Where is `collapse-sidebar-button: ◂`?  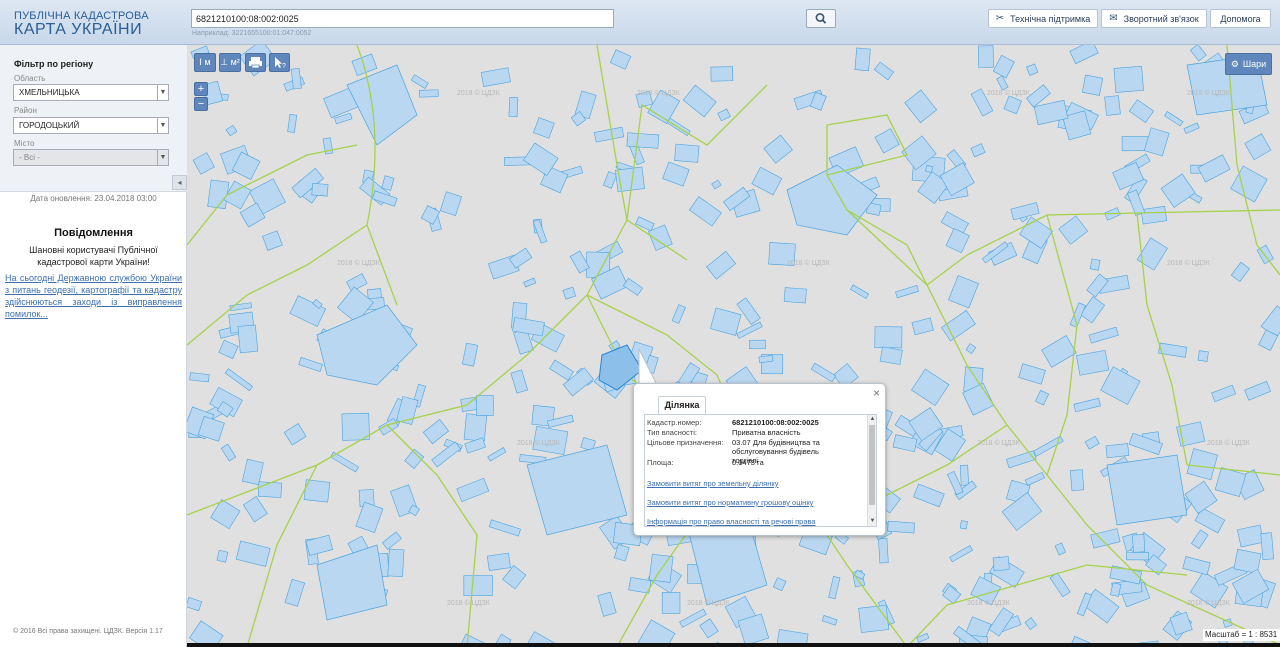 collapse-sidebar-button: ◂ is located at coordinates (179, 182).